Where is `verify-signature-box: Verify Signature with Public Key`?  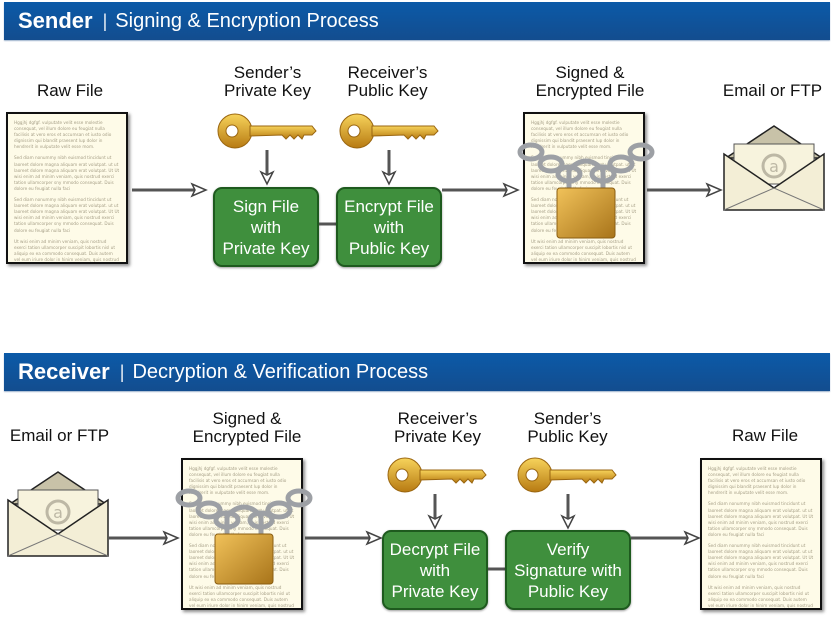
verify-signature-box: Verify Signature with Public Key is located at coordinates (568, 570).